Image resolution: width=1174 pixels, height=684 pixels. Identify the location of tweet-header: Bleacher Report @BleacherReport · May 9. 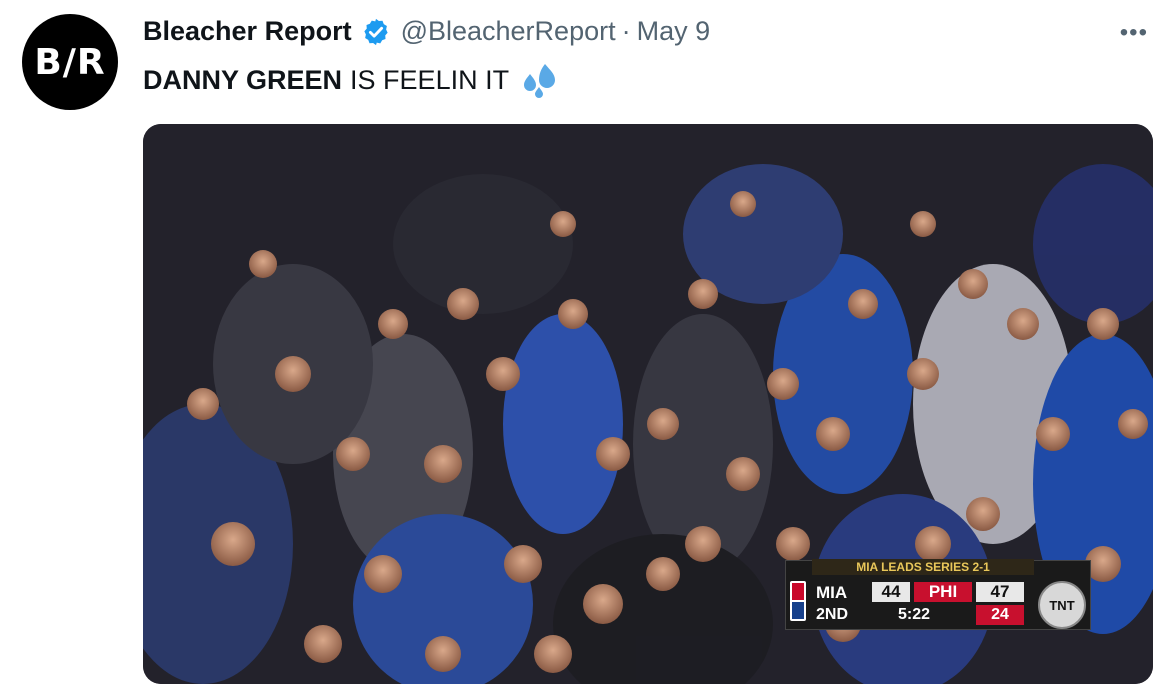
(426, 31).